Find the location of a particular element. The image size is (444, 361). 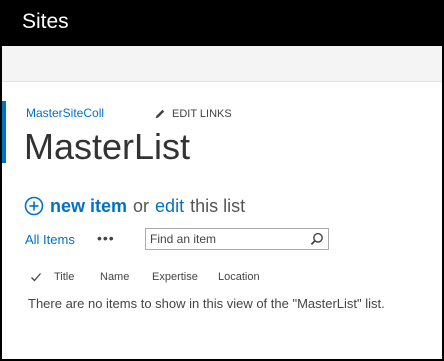

all-items-view-tab: All Items is located at coordinates (50, 240).